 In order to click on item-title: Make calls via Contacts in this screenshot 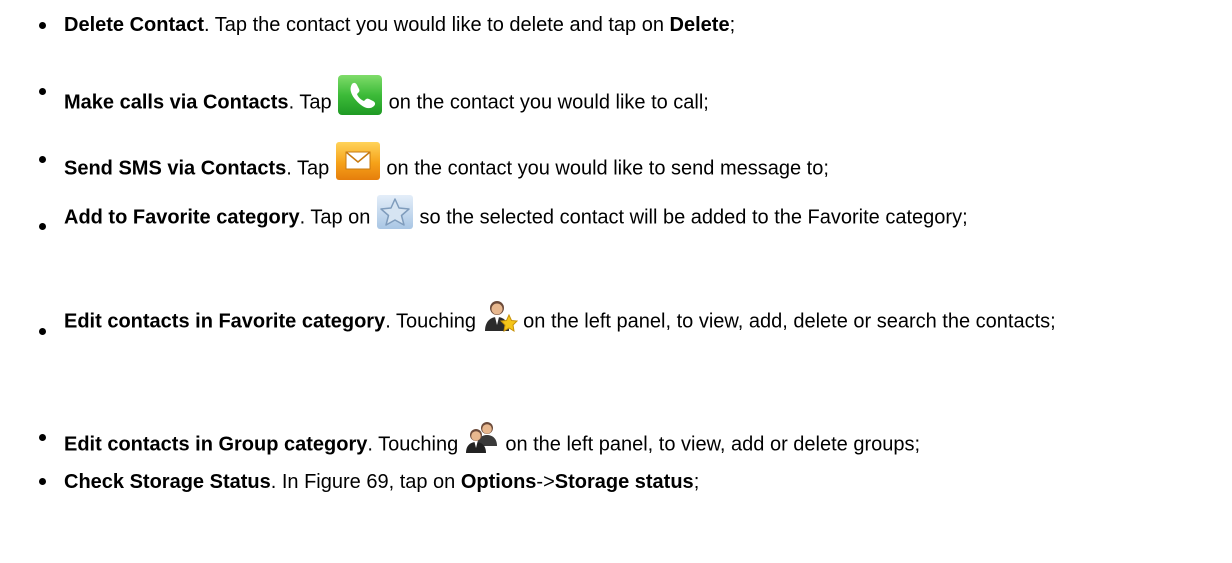, I will do `click(176, 102)`.